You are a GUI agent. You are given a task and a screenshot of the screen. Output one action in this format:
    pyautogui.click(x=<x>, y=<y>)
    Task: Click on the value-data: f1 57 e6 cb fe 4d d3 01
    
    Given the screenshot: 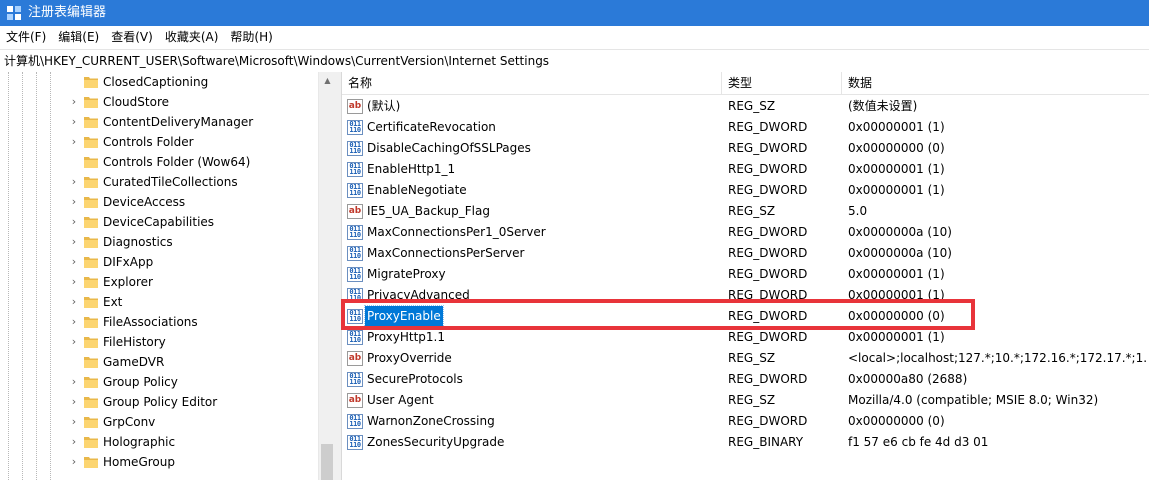 What is the action you would take?
    pyautogui.click(x=918, y=442)
    